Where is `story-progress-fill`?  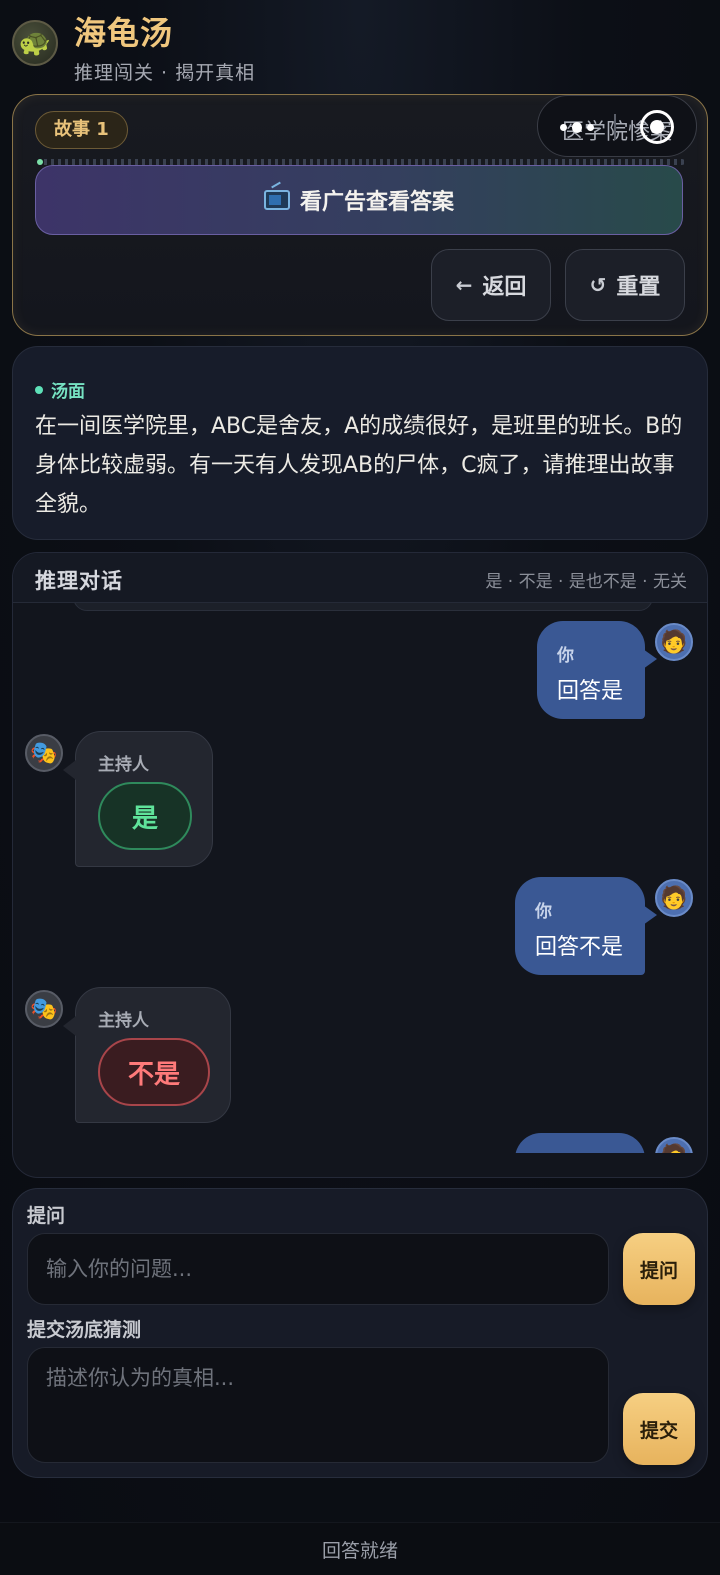
story-progress-fill is located at coordinates (40, 162).